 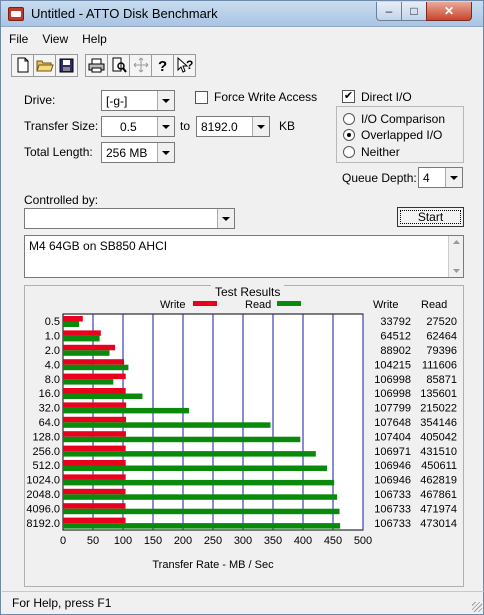 I want to click on window-title: Untitled - ATTO Disk Benchmark, so click(x=124, y=13).